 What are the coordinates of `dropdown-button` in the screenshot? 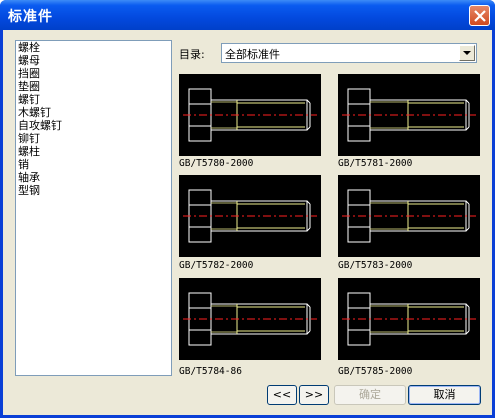 It's located at (467, 53).